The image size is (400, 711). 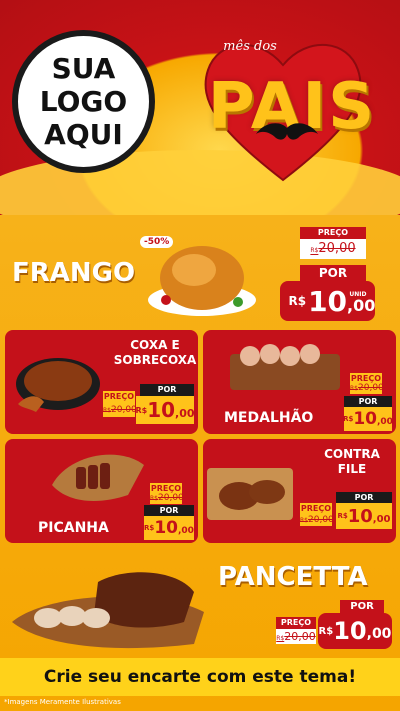 I want to click on medalhao-price-box: R$ 10,00, so click(x=368, y=419).